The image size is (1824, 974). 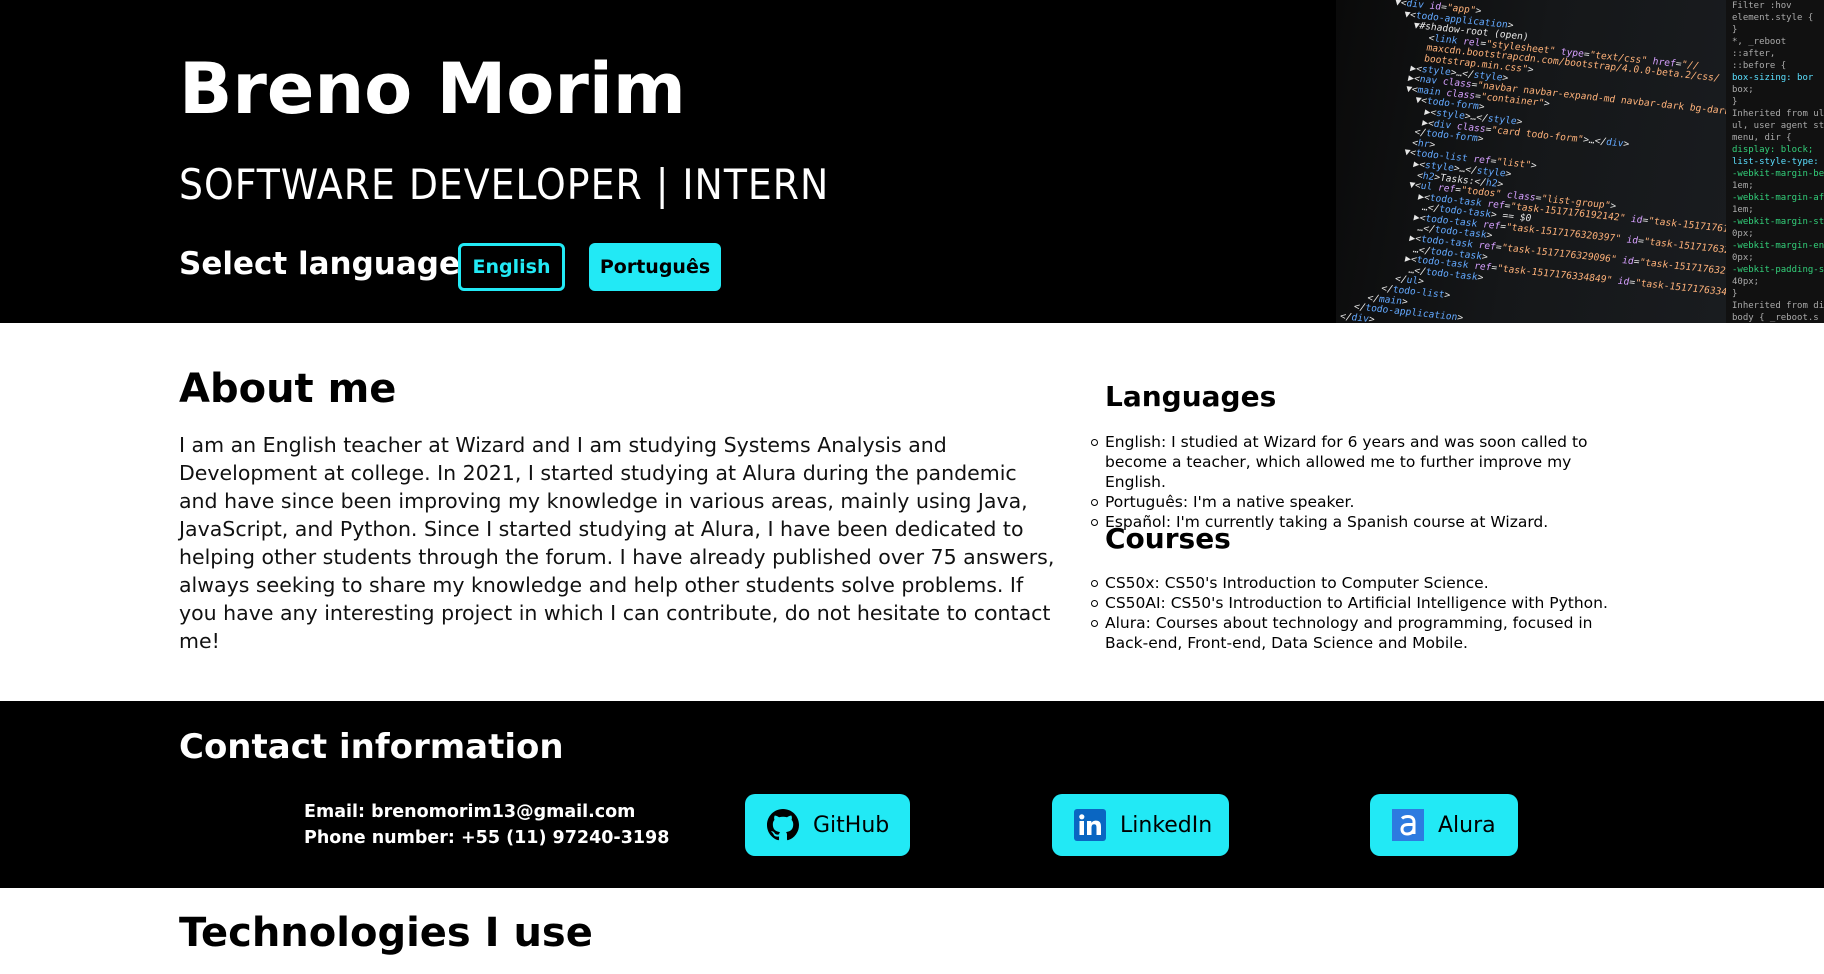 What do you see at coordinates (1166, 825) in the screenshot?
I see `linkedin-label: LinkedIn` at bounding box center [1166, 825].